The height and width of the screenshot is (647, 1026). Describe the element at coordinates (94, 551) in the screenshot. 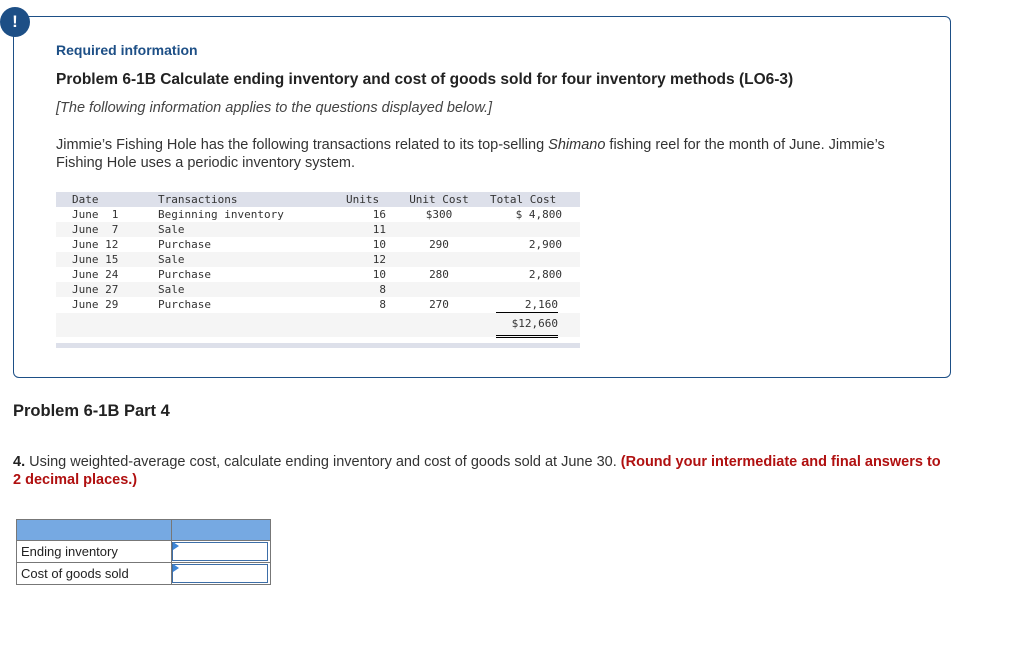

I see `ending-inventory-label: Ending inventory` at that location.